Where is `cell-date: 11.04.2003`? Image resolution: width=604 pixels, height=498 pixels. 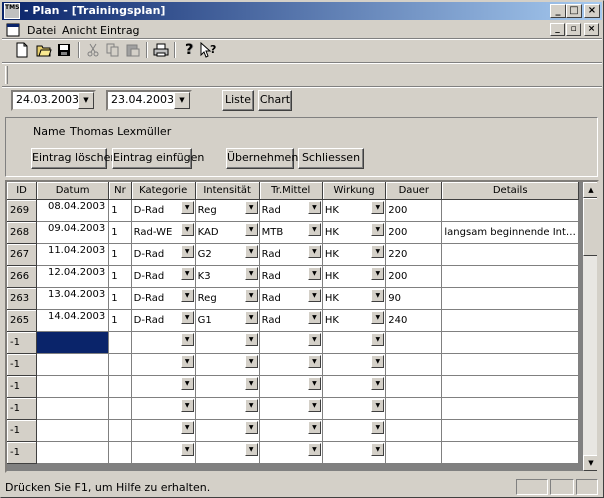
cell-date: 11.04.2003 is located at coordinates (73, 254).